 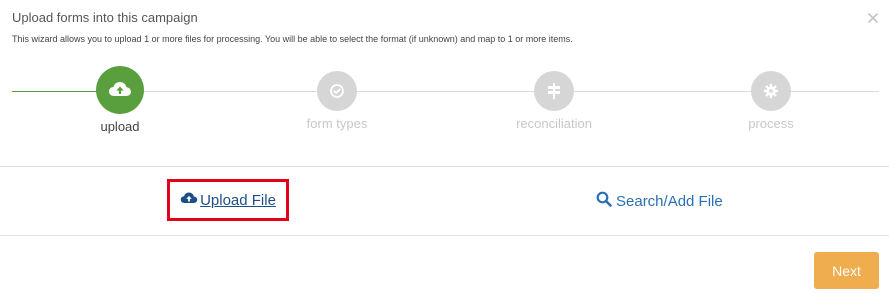 What do you see at coordinates (554, 91) in the screenshot?
I see `signpost-icon` at bounding box center [554, 91].